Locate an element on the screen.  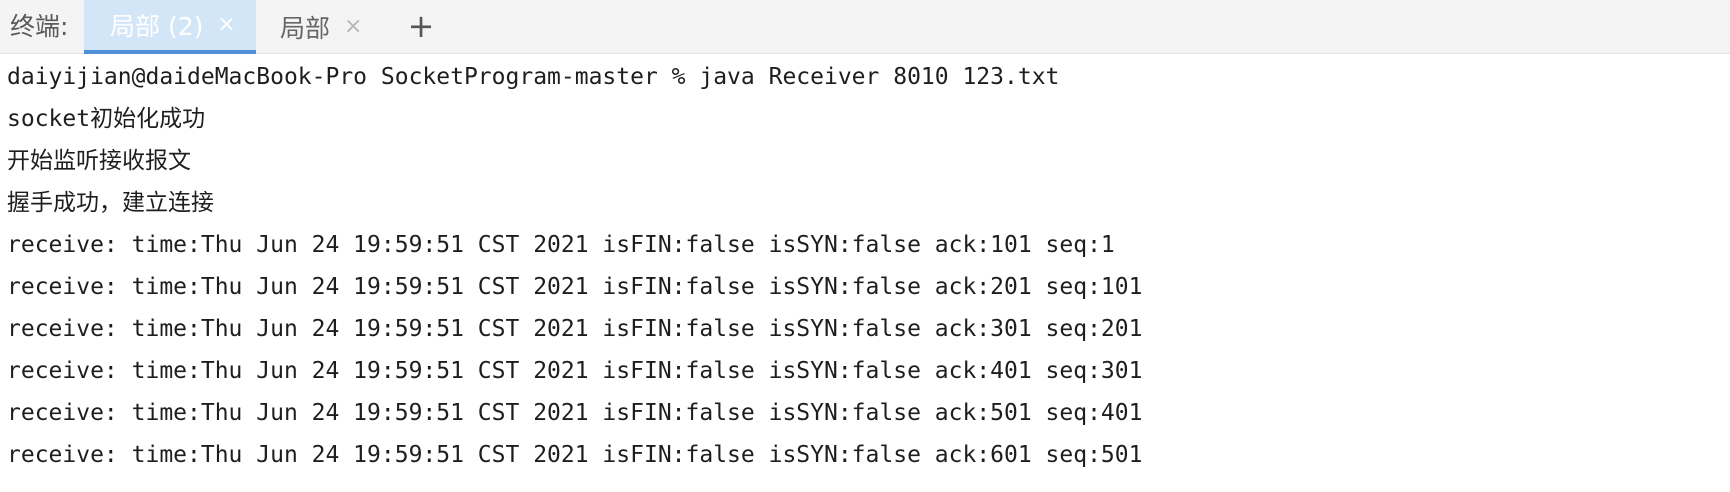
tab-local-2: 局部 (2) × is located at coordinates (170, 27).